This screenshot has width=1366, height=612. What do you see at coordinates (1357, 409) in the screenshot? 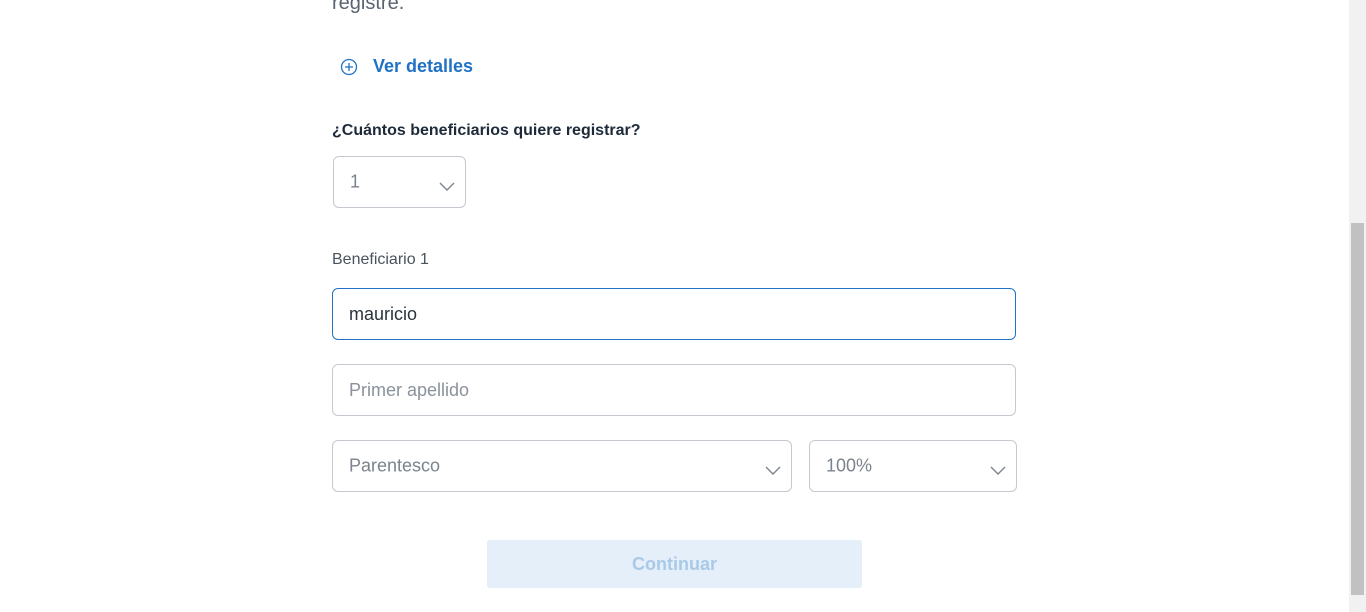
I see `scrollbar-thumb` at bounding box center [1357, 409].